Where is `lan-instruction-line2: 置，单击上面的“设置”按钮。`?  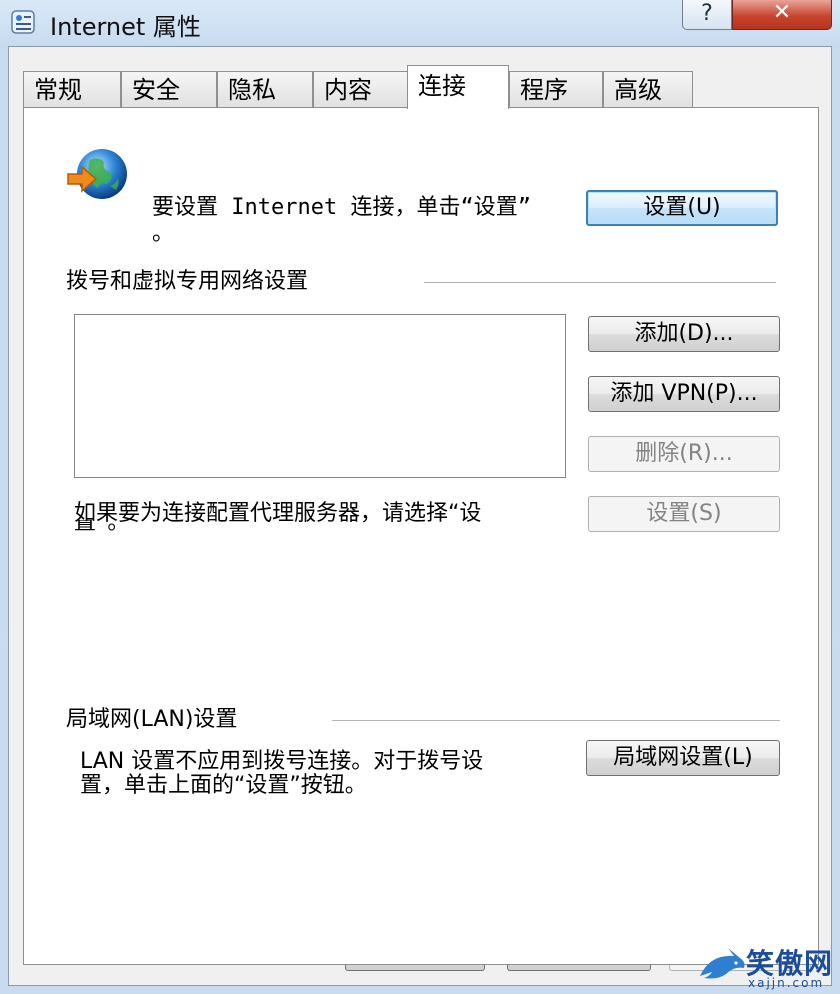 lan-instruction-line2: 置，单击上面的“设置”按钮。 is located at coordinates (223, 785).